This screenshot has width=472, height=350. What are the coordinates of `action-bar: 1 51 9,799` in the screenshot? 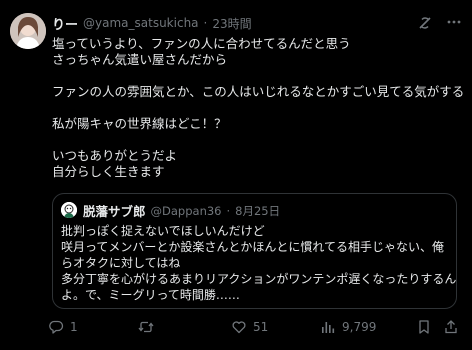 It's located at (236, 327).